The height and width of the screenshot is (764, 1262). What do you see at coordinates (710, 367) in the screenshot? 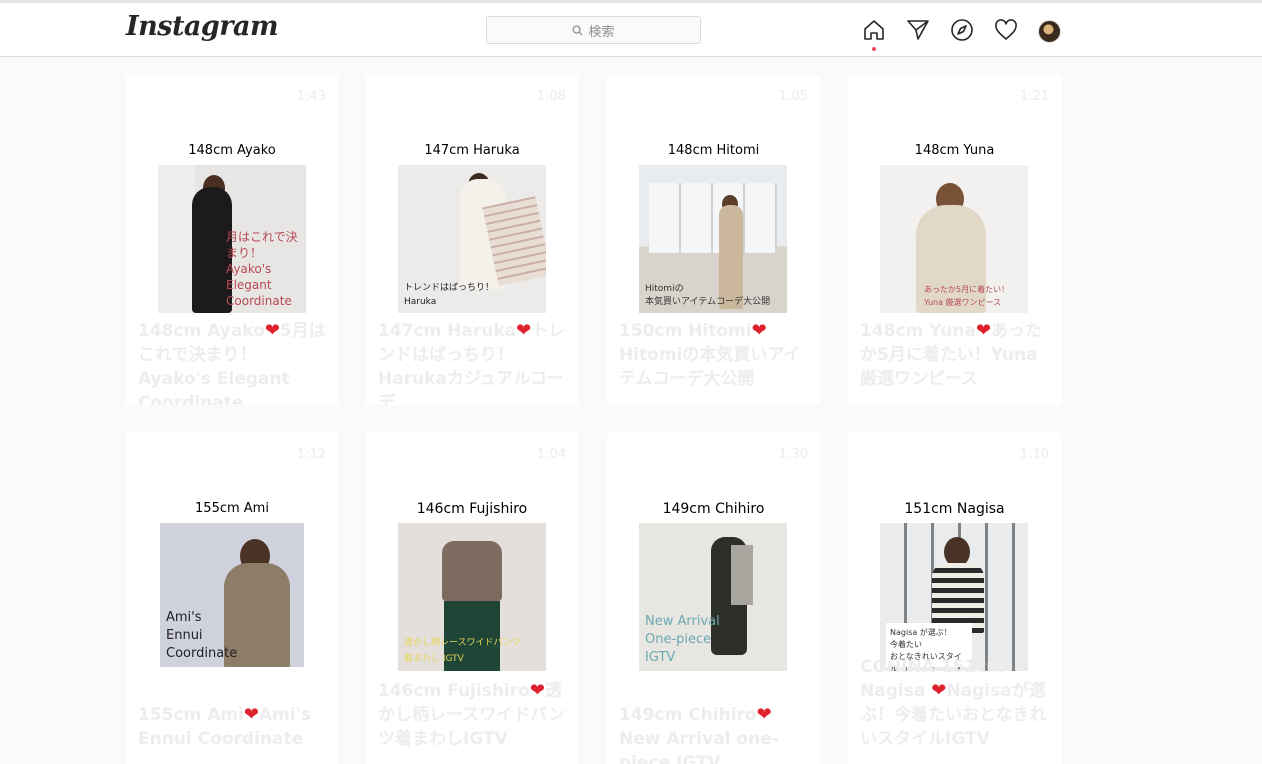
I see `caption-text: Hitomiの本気買いアイテムコーデ大公開` at bounding box center [710, 367].